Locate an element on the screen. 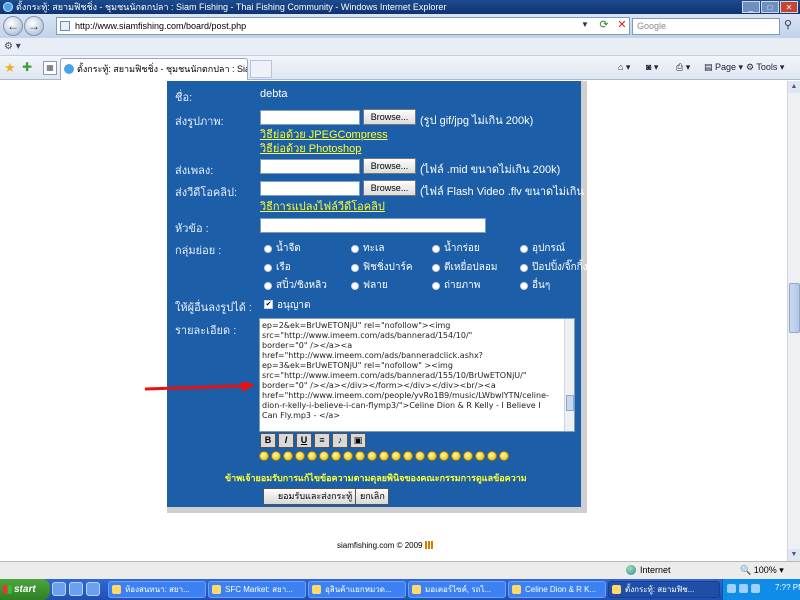 Image resolution: width=800 pixels, height=600 pixels. category-radio-fly: ฟลาย is located at coordinates (369, 285).